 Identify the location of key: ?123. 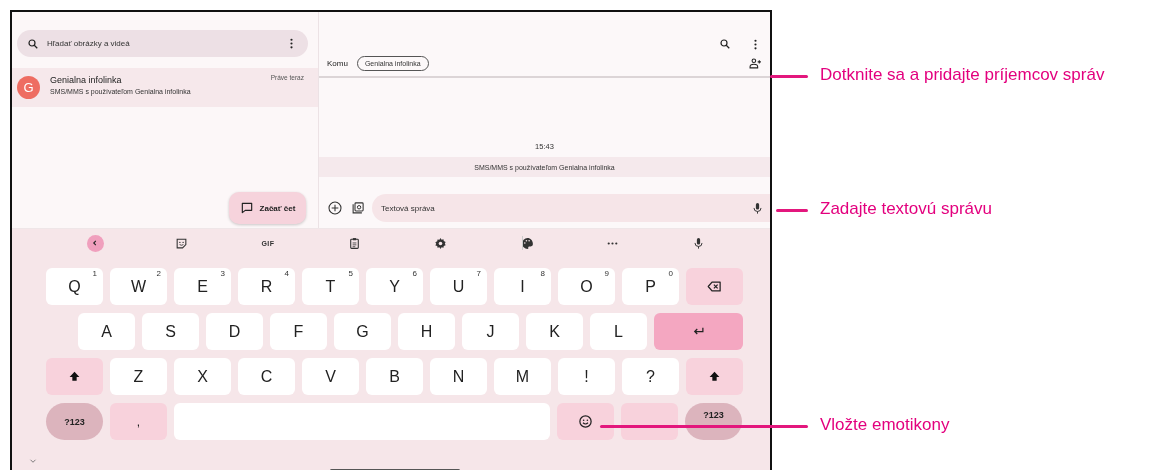
(74, 421).